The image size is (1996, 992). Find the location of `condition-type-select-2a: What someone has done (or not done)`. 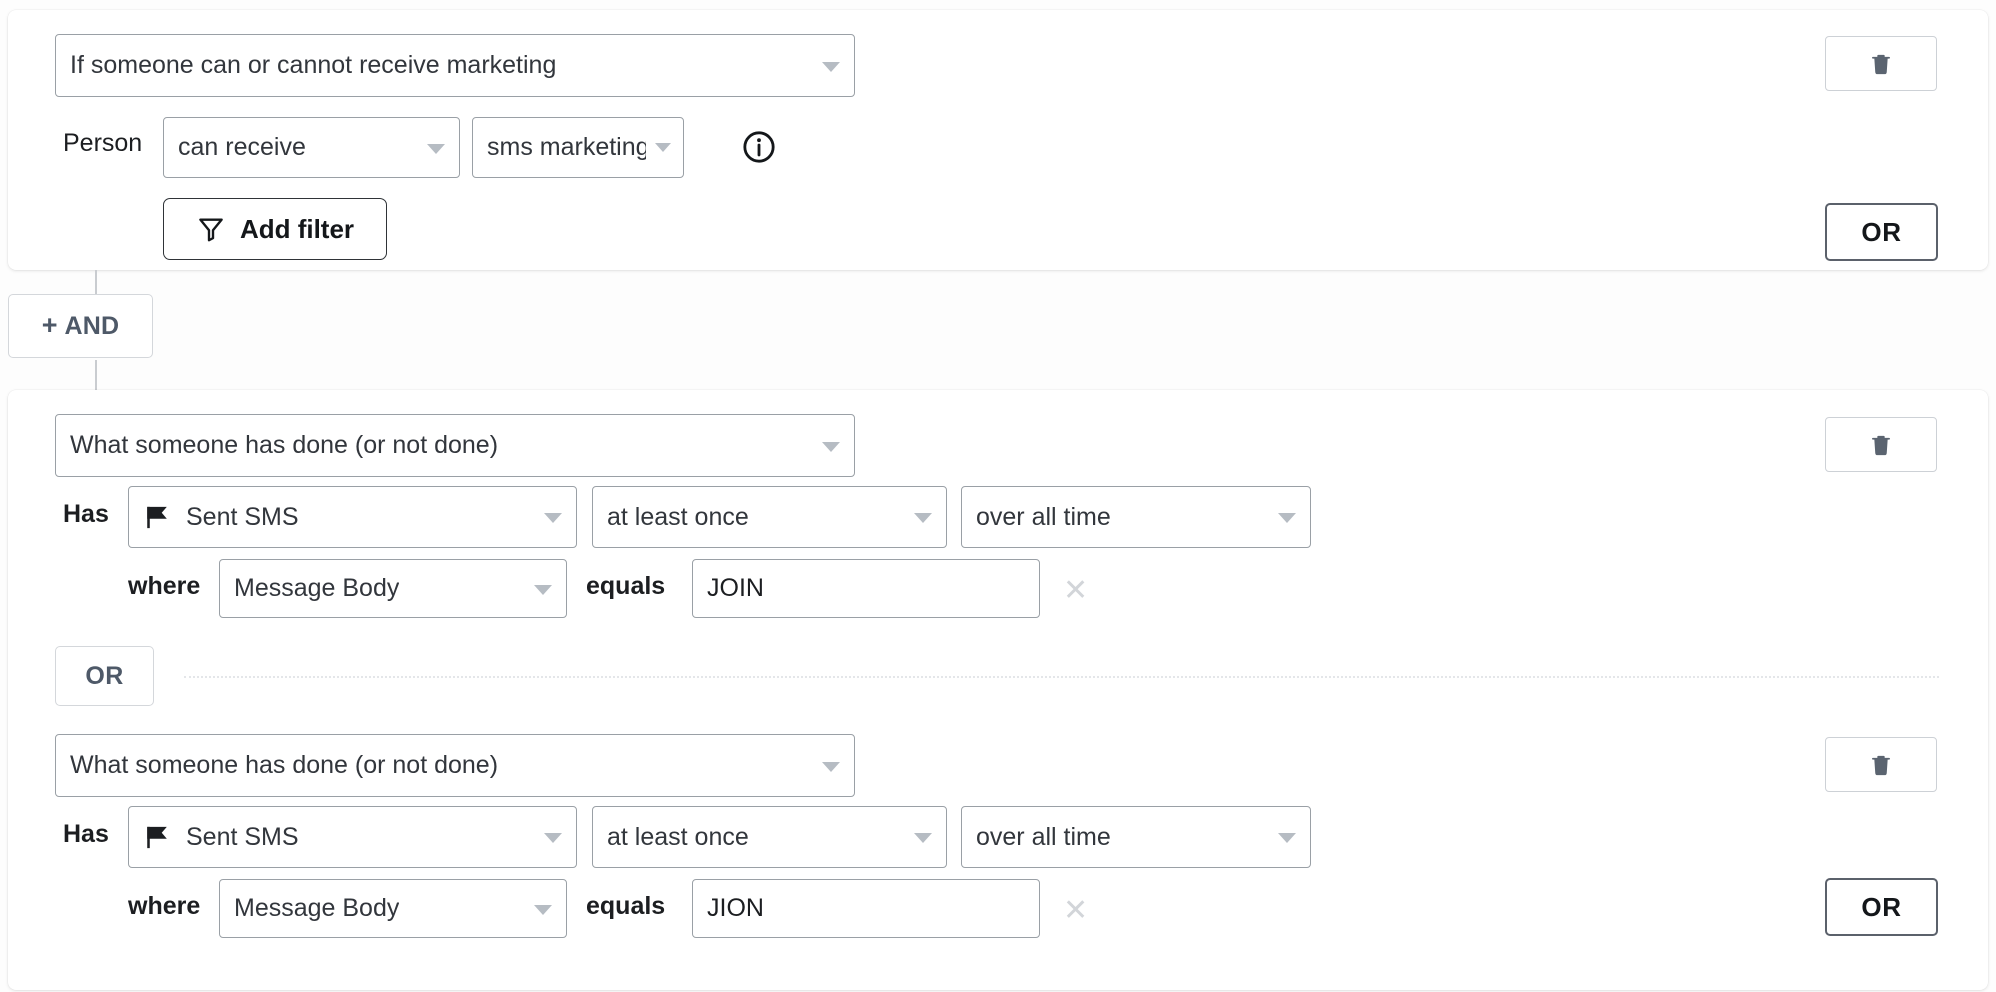

condition-type-select-2a: What someone has done (or not done) is located at coordinates (455, 445).